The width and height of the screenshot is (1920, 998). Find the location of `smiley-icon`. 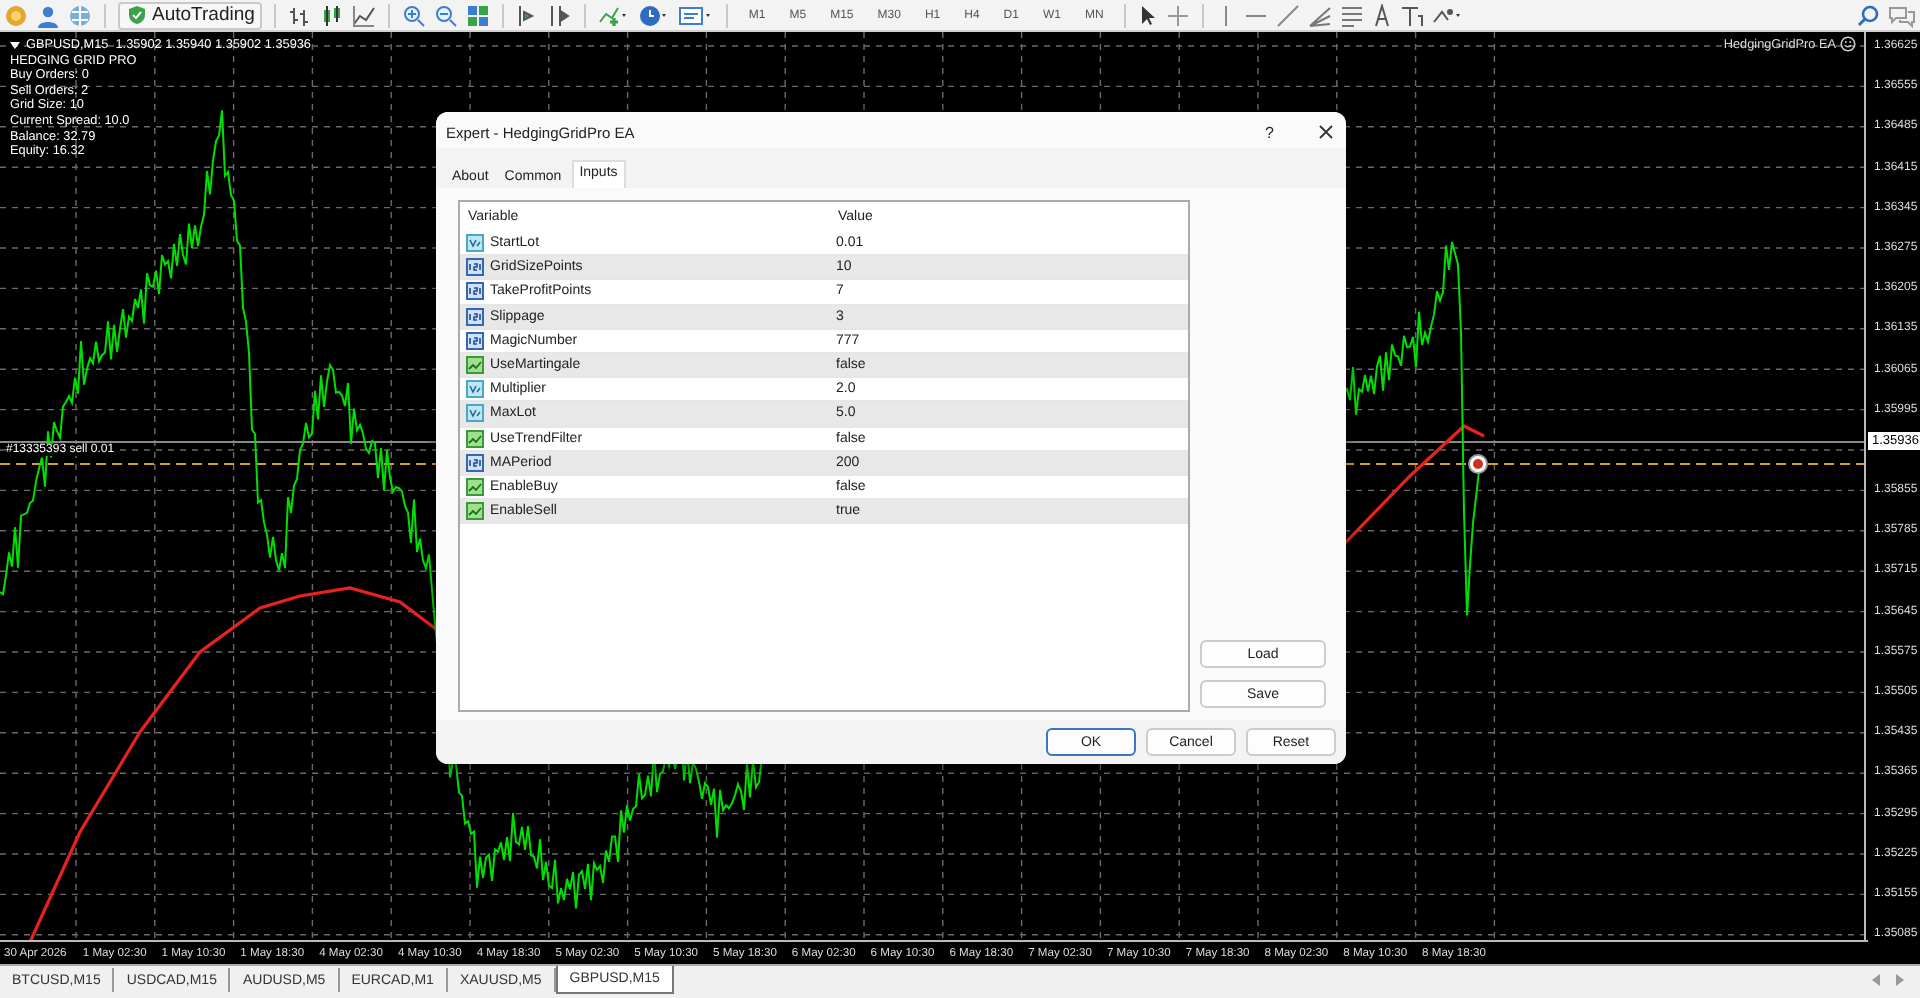

smiley-icon is located at coordinates (1848, 44).